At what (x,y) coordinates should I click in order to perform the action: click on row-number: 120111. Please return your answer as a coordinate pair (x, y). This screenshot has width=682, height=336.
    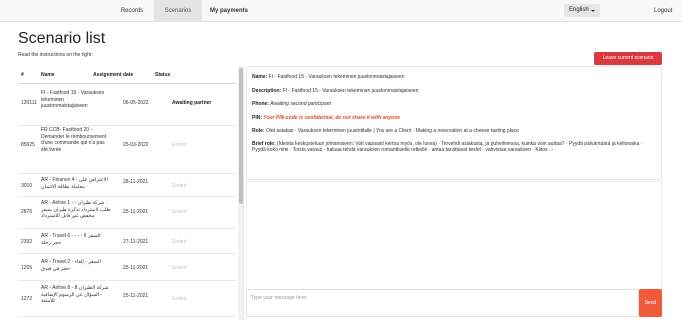
    Looking at the image, I should click on (29, 103).